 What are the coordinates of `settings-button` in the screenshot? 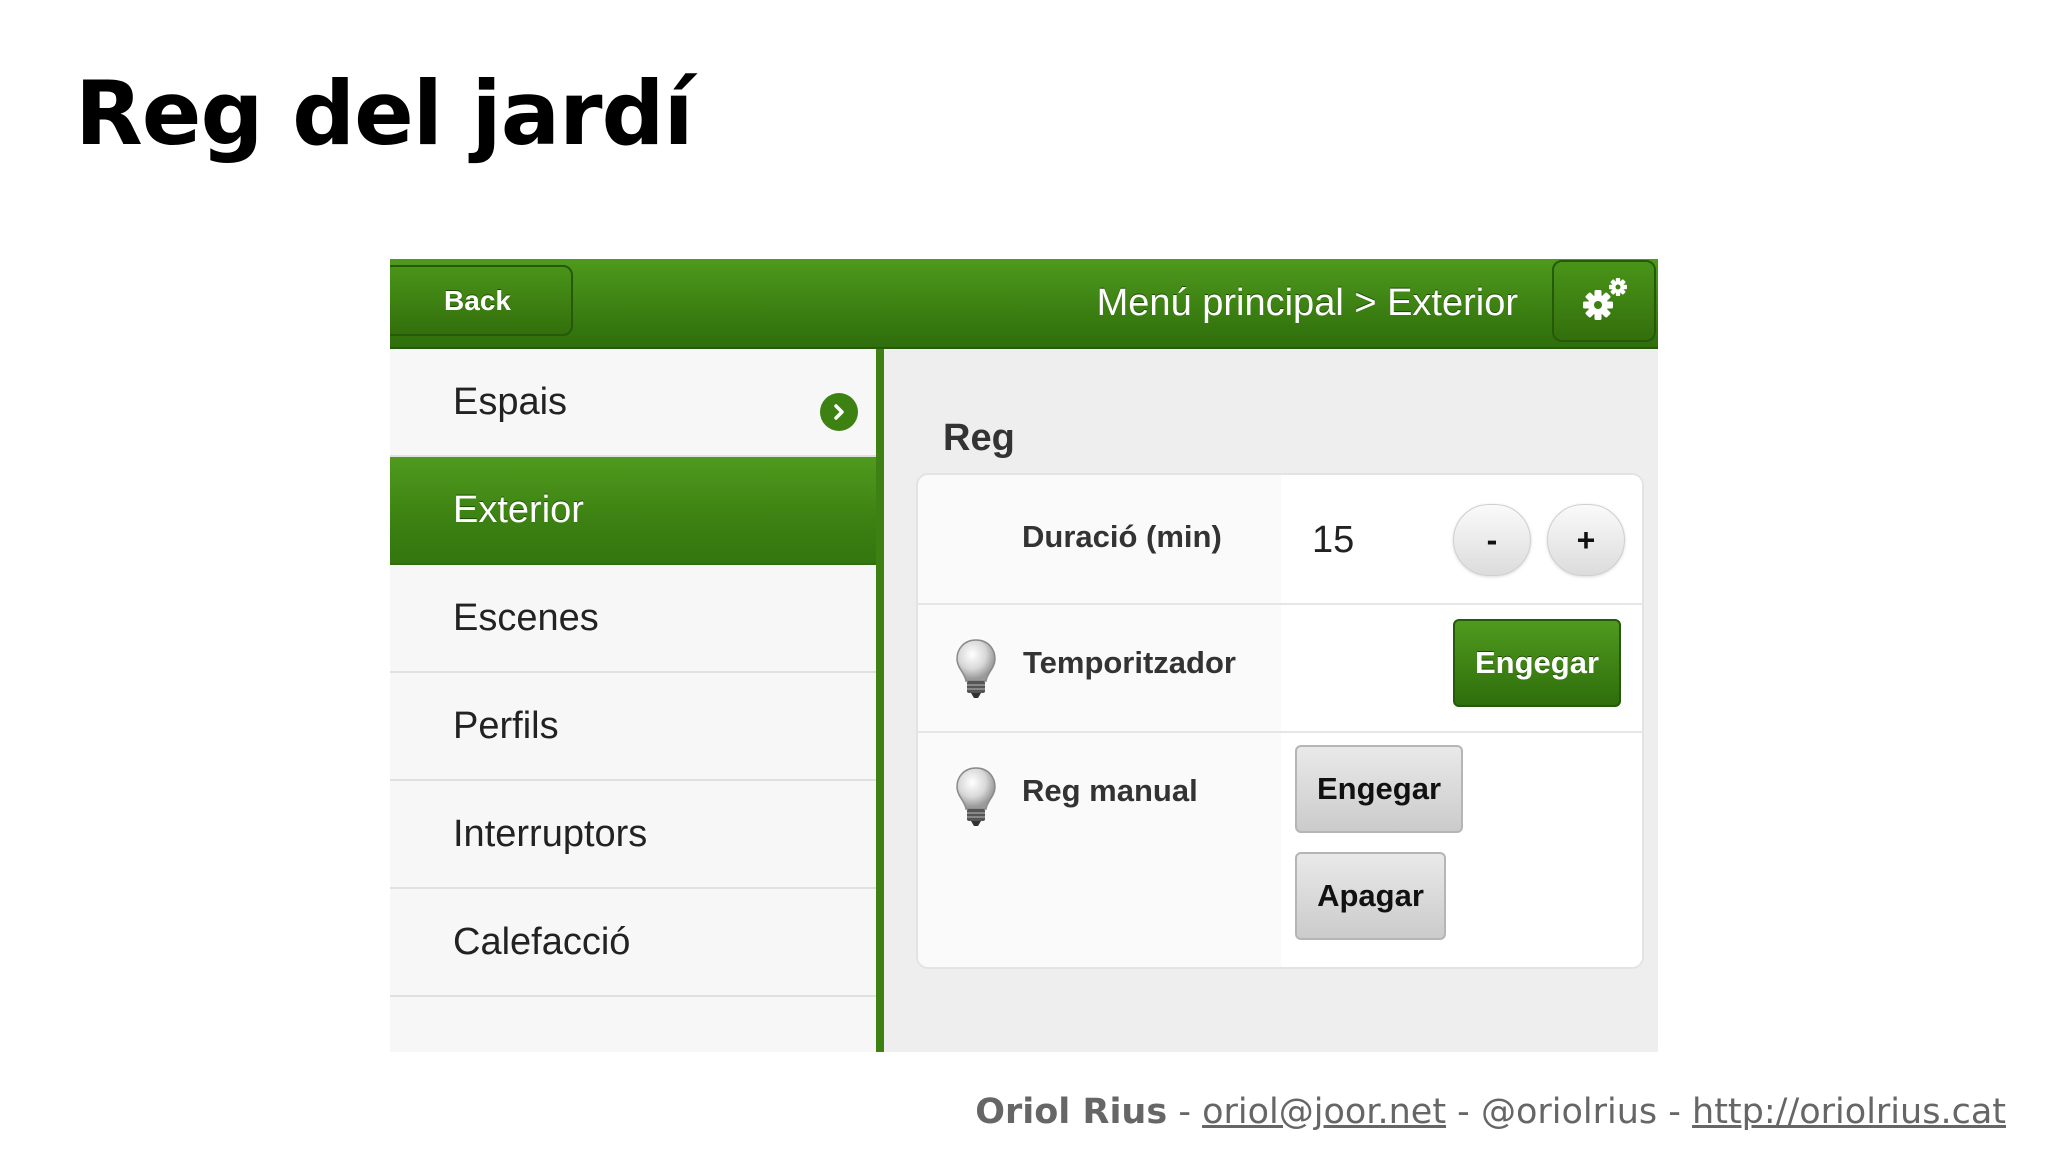 It's located at (1604, 301).